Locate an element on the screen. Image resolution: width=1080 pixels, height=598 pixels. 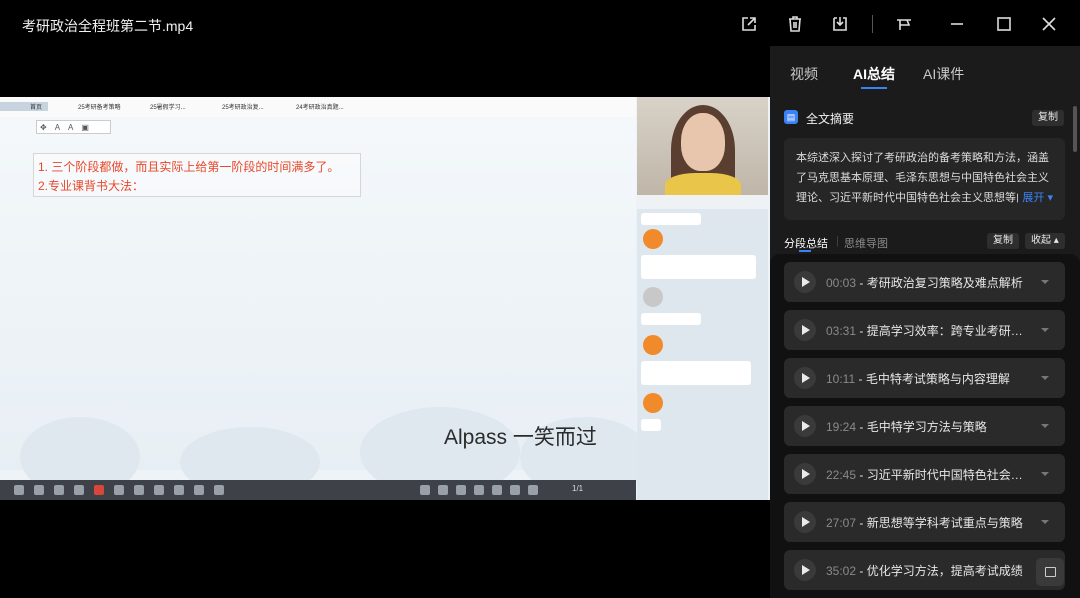
expand-button: 展开 ▾ is located at coordinates (1035, 198).